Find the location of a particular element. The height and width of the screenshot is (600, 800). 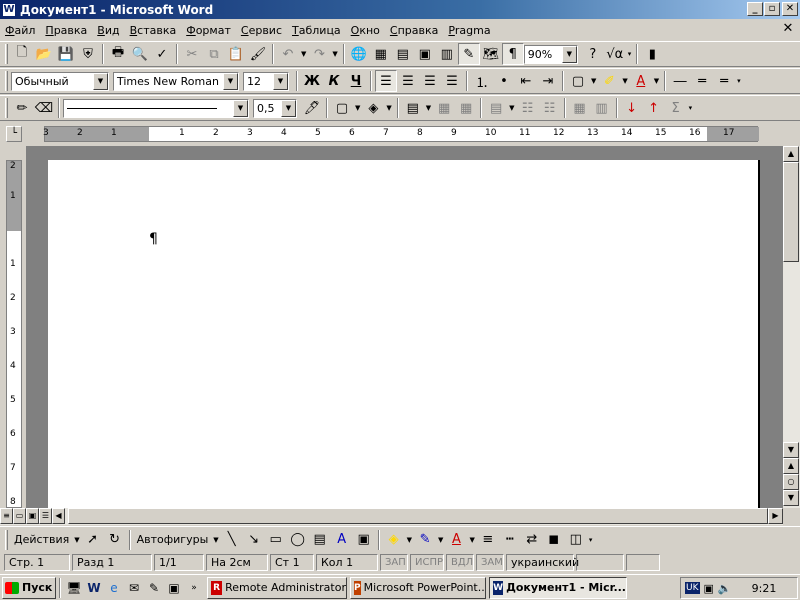

rectangle-icon: ▭ is located at coordinates (276, 540).